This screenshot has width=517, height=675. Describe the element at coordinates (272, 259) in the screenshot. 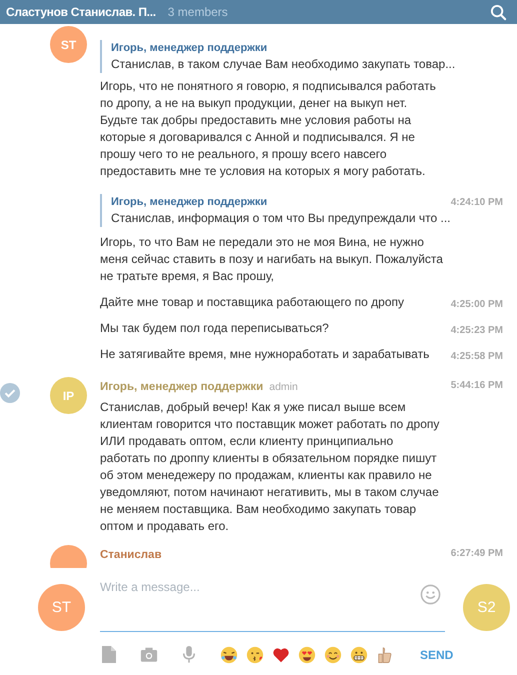

I see `message-text: Игорь, то что Вам не передали это не моя Вина, не нужно меня сейчас ставить в позу и нагибать на выкуп. Пожалуйста не тратьте время, я Вас прошу,` at that location.